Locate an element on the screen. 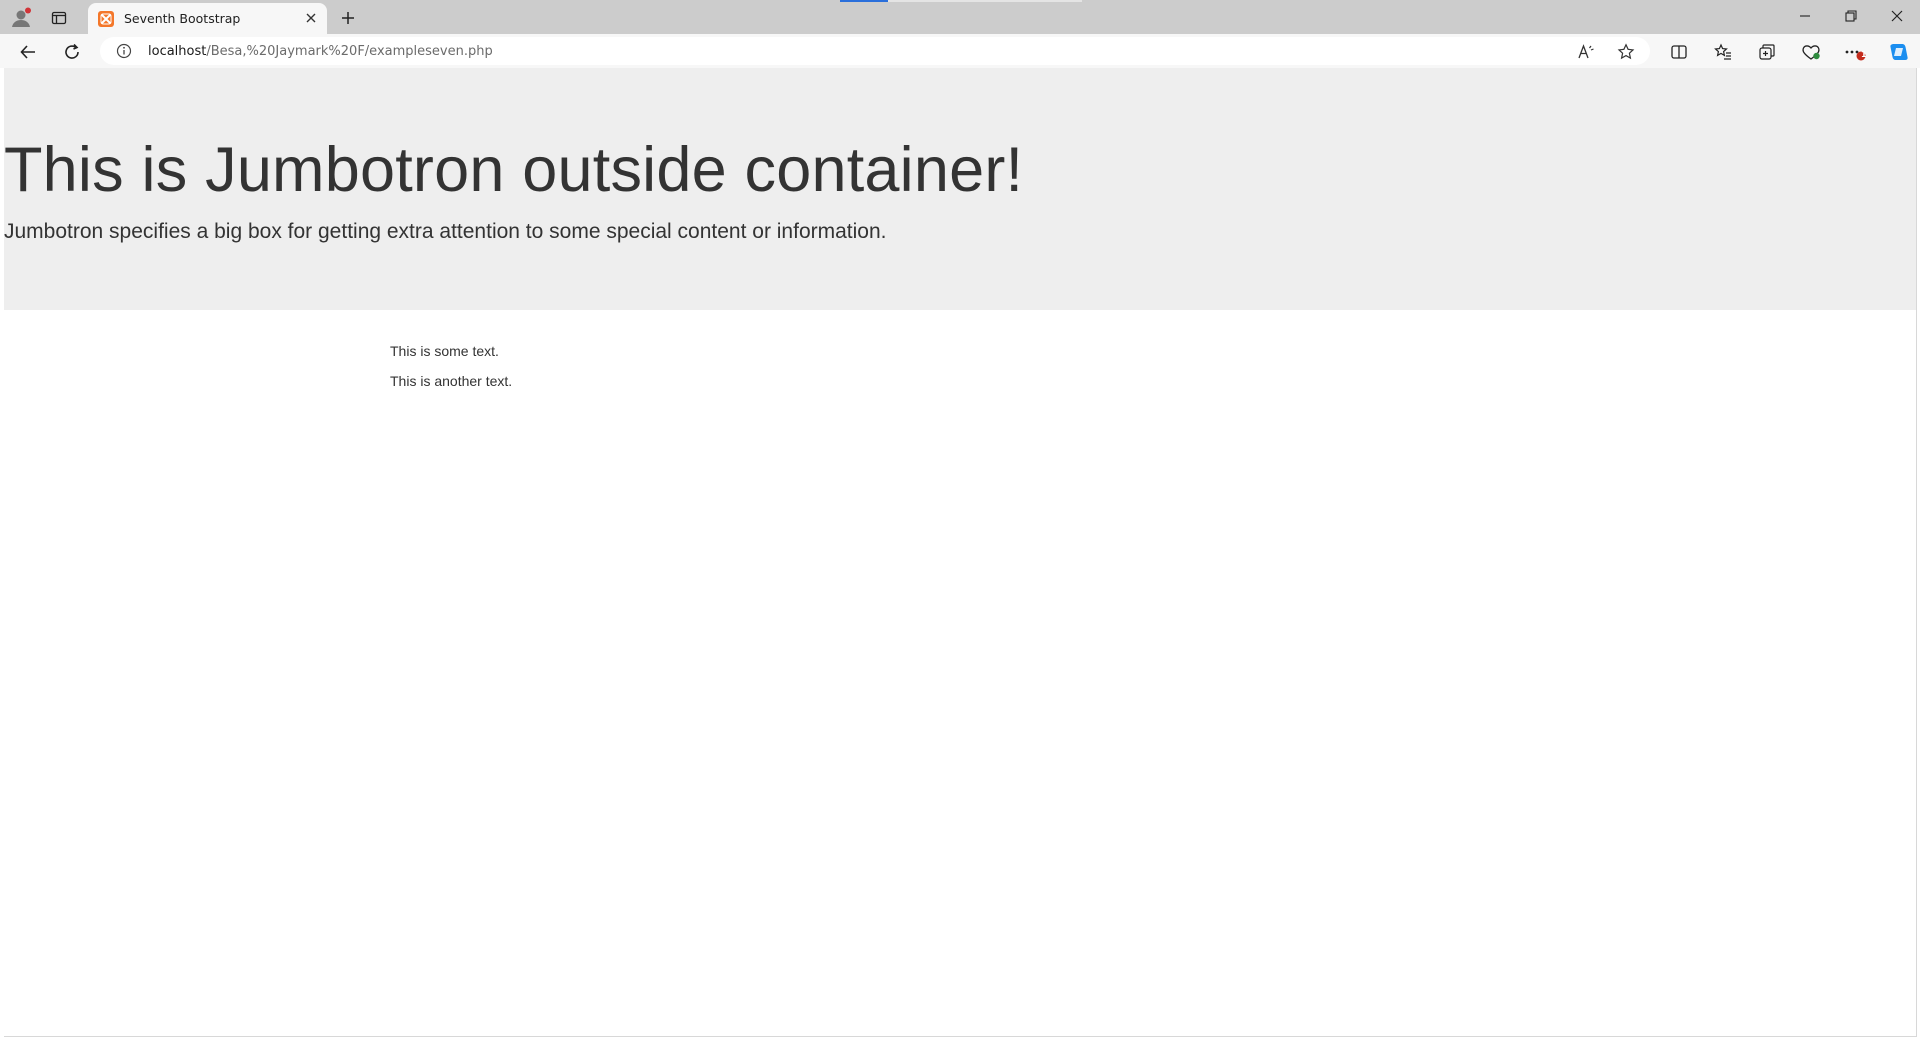 Image resolution: width=1920 pixels, height=1039 pixels. info-icon is located at coordinates (124, 51).